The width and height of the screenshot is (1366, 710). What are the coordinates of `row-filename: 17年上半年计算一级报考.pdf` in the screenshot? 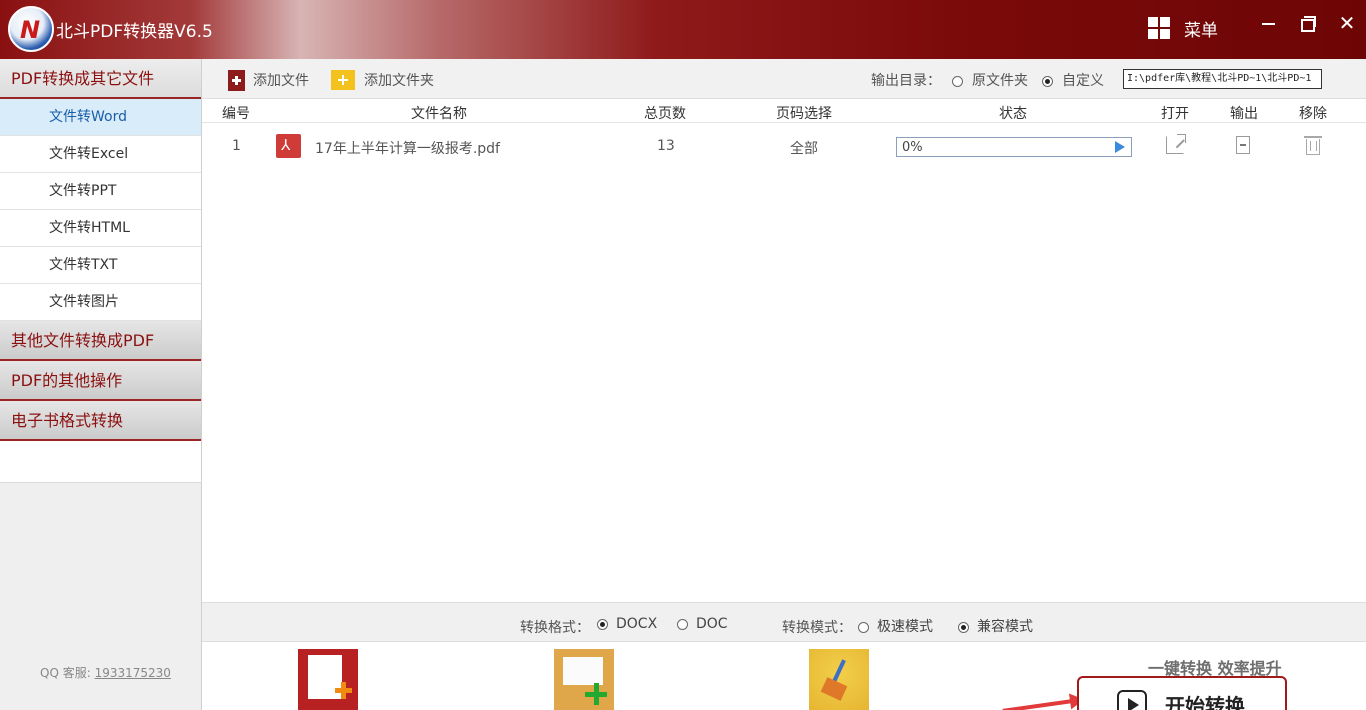 It's located at (407, 149).